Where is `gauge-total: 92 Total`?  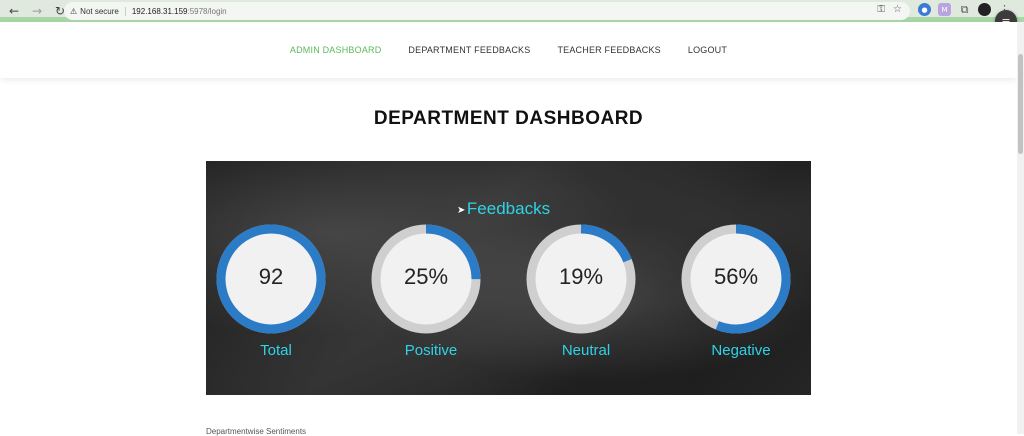 gauge-total: 92 Total is located at coordinates (271, 309).